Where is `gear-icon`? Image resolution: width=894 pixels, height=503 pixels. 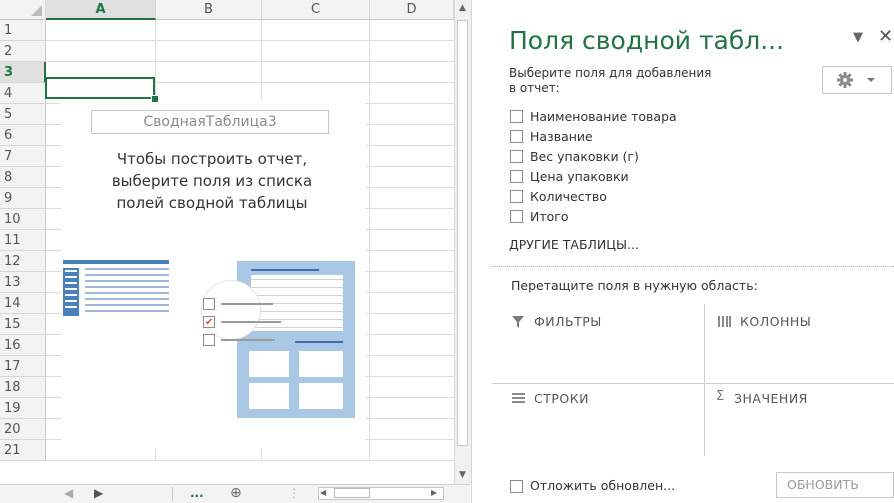
gear-icon is located at coordinates (856, 80).